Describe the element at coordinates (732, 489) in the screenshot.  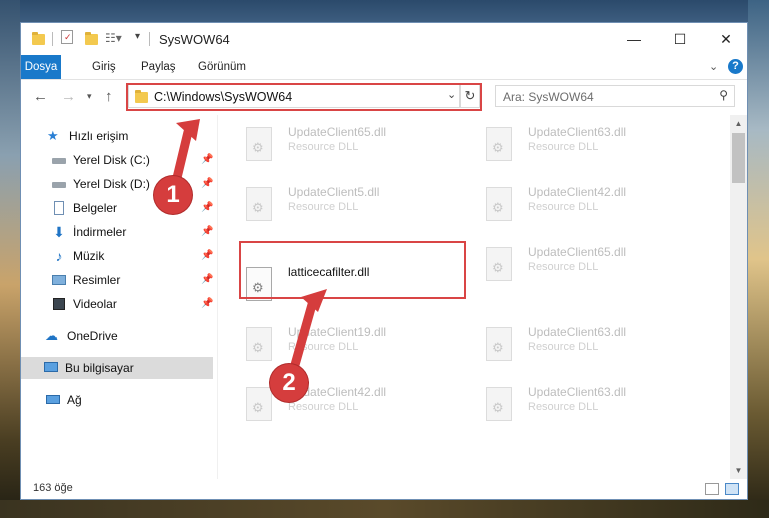
I see `large-icons-view-icon` at that location.